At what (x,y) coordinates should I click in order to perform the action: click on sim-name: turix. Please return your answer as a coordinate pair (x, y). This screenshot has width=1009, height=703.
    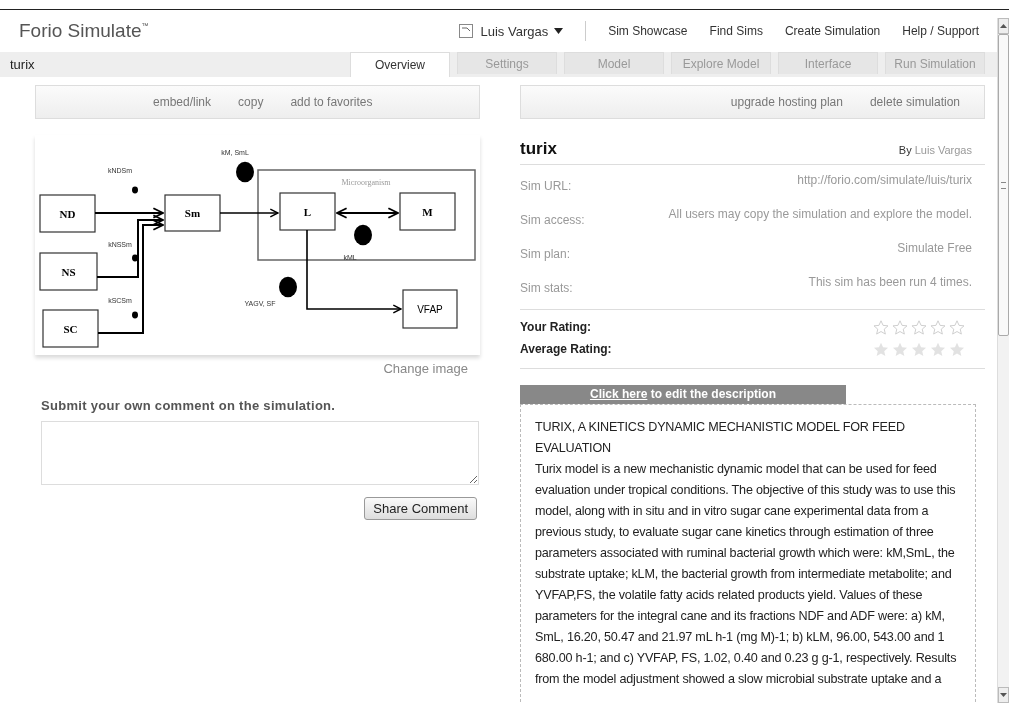
    Looking at the image, I should click on (22, 64).